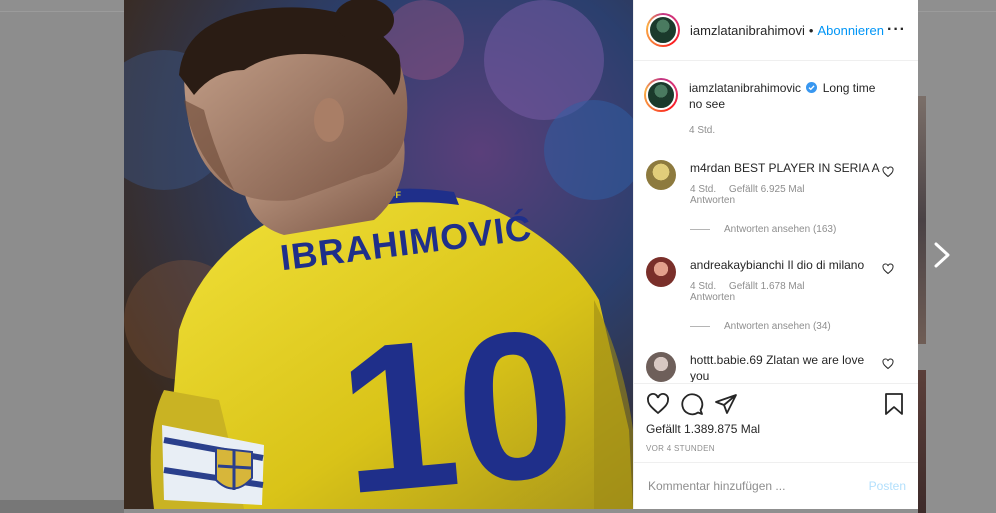 The height and width of the screenshot is (513, 996). What do you see at coordinates (758, 486) in the screenshot?
I see `comment-input` at bounding box center [758, 486].